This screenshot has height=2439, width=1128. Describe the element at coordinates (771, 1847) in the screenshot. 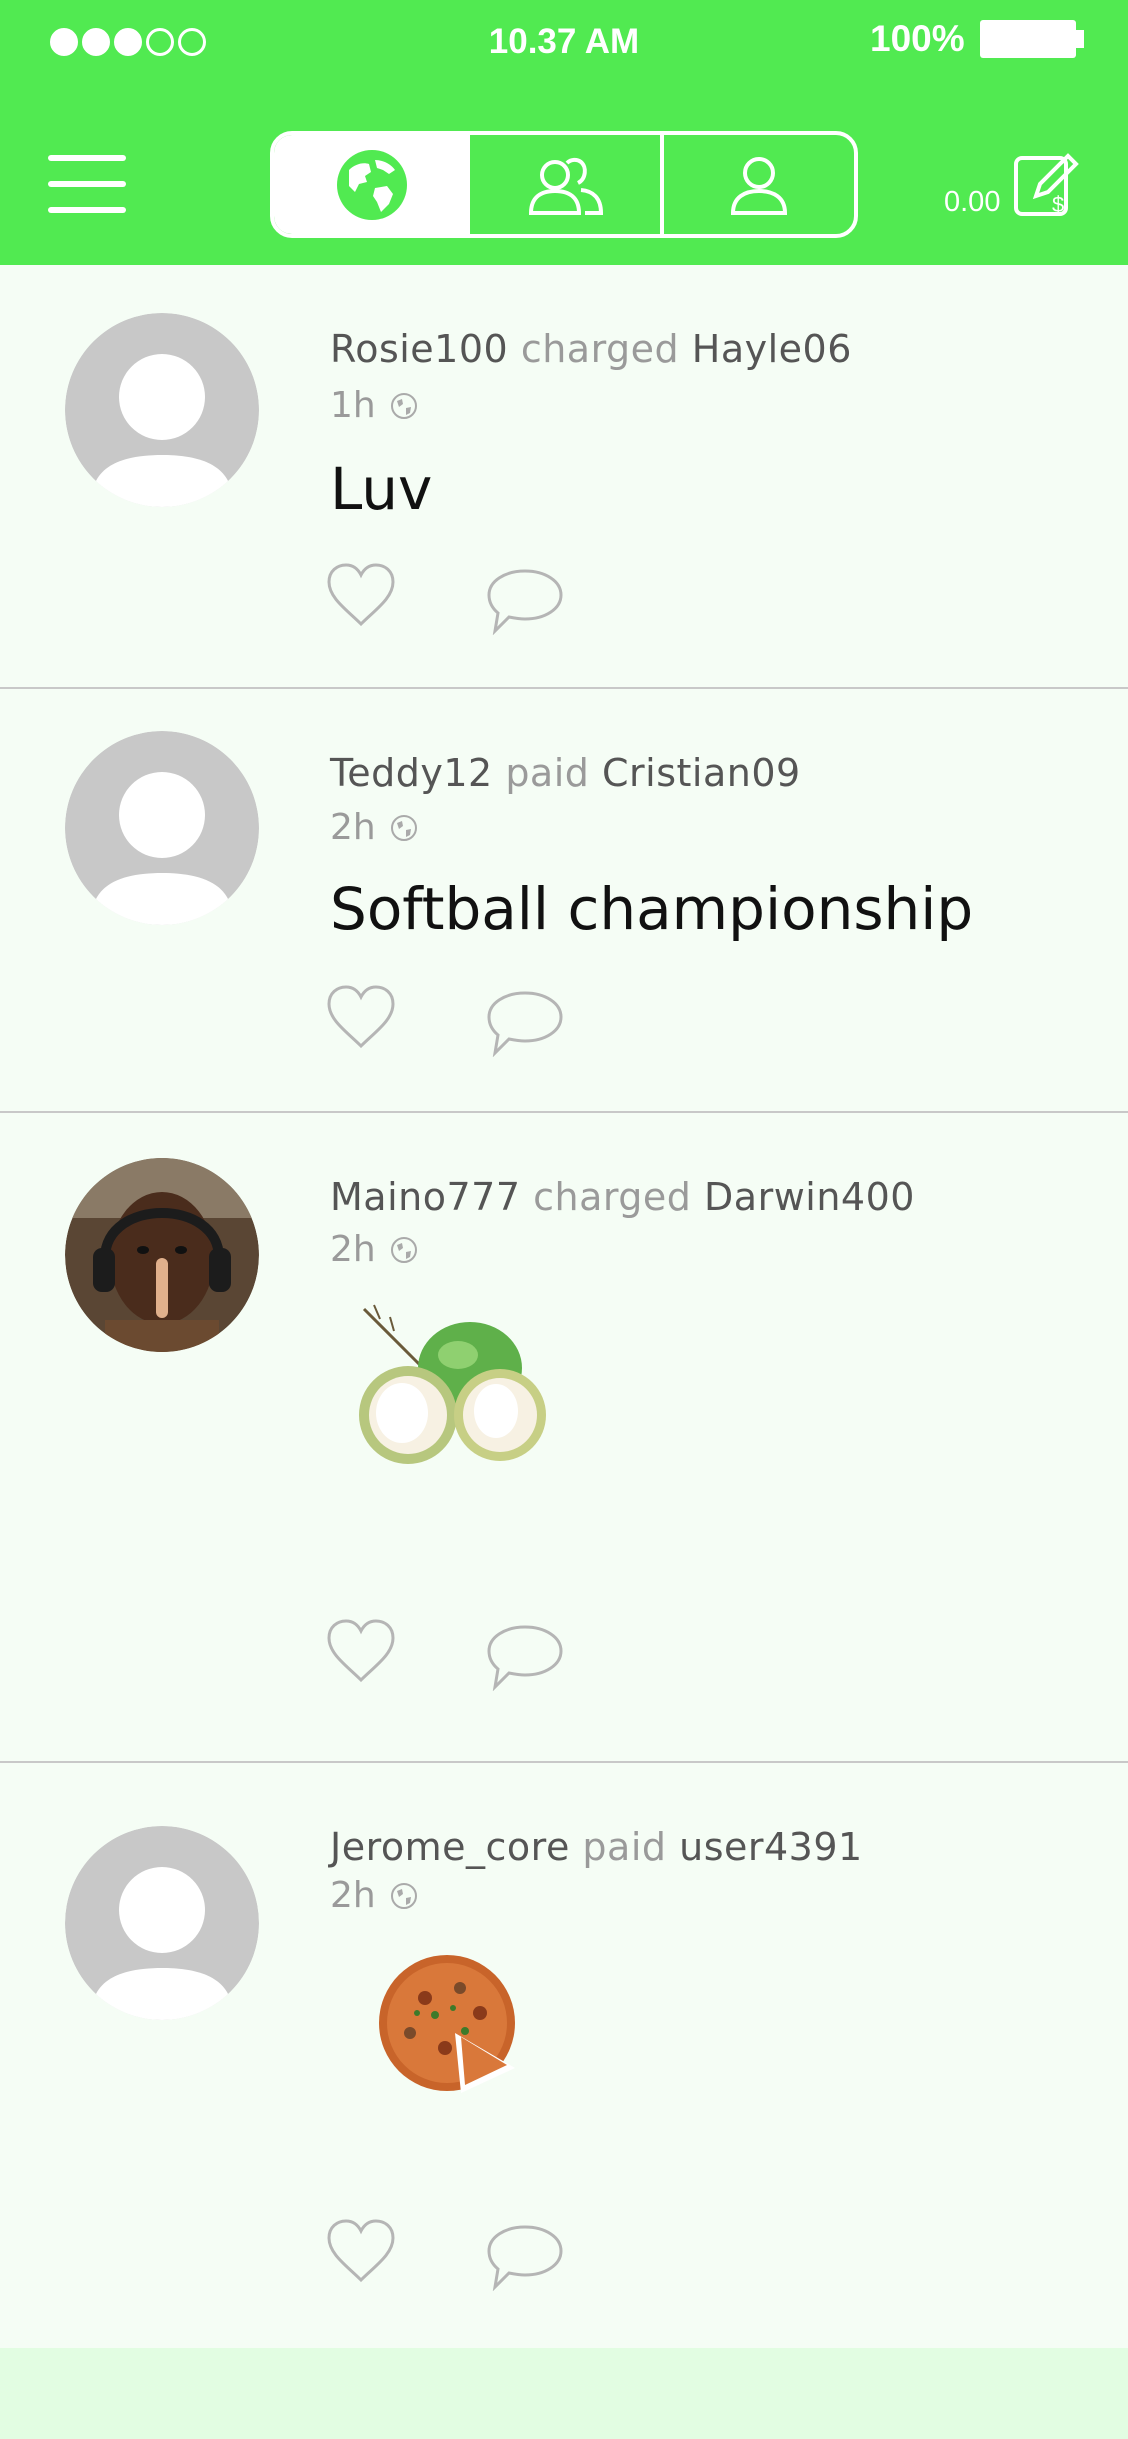

I see `payee-username: user4391` at that location.